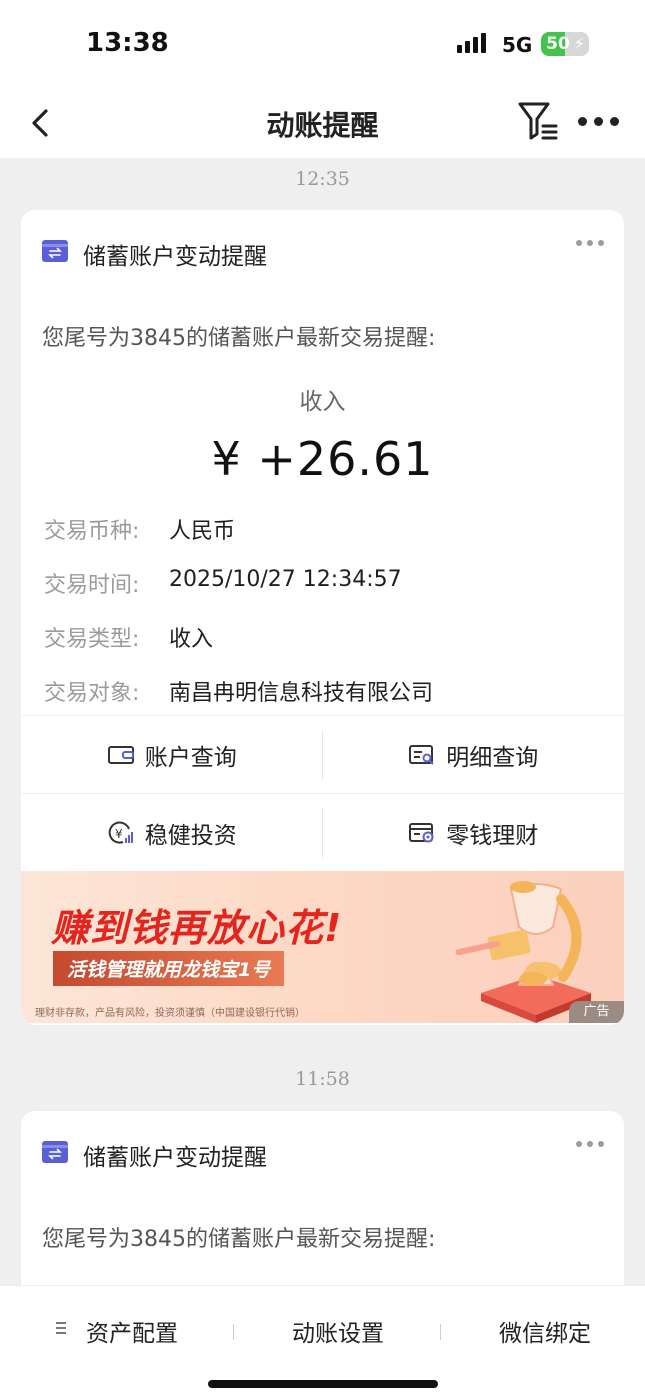 The height and width of the screenshot is (1398, 645). What do you see at coordinates (421, 755) in the screenshot?
I see `statement-search-icon` at bounding box center [421, 755].